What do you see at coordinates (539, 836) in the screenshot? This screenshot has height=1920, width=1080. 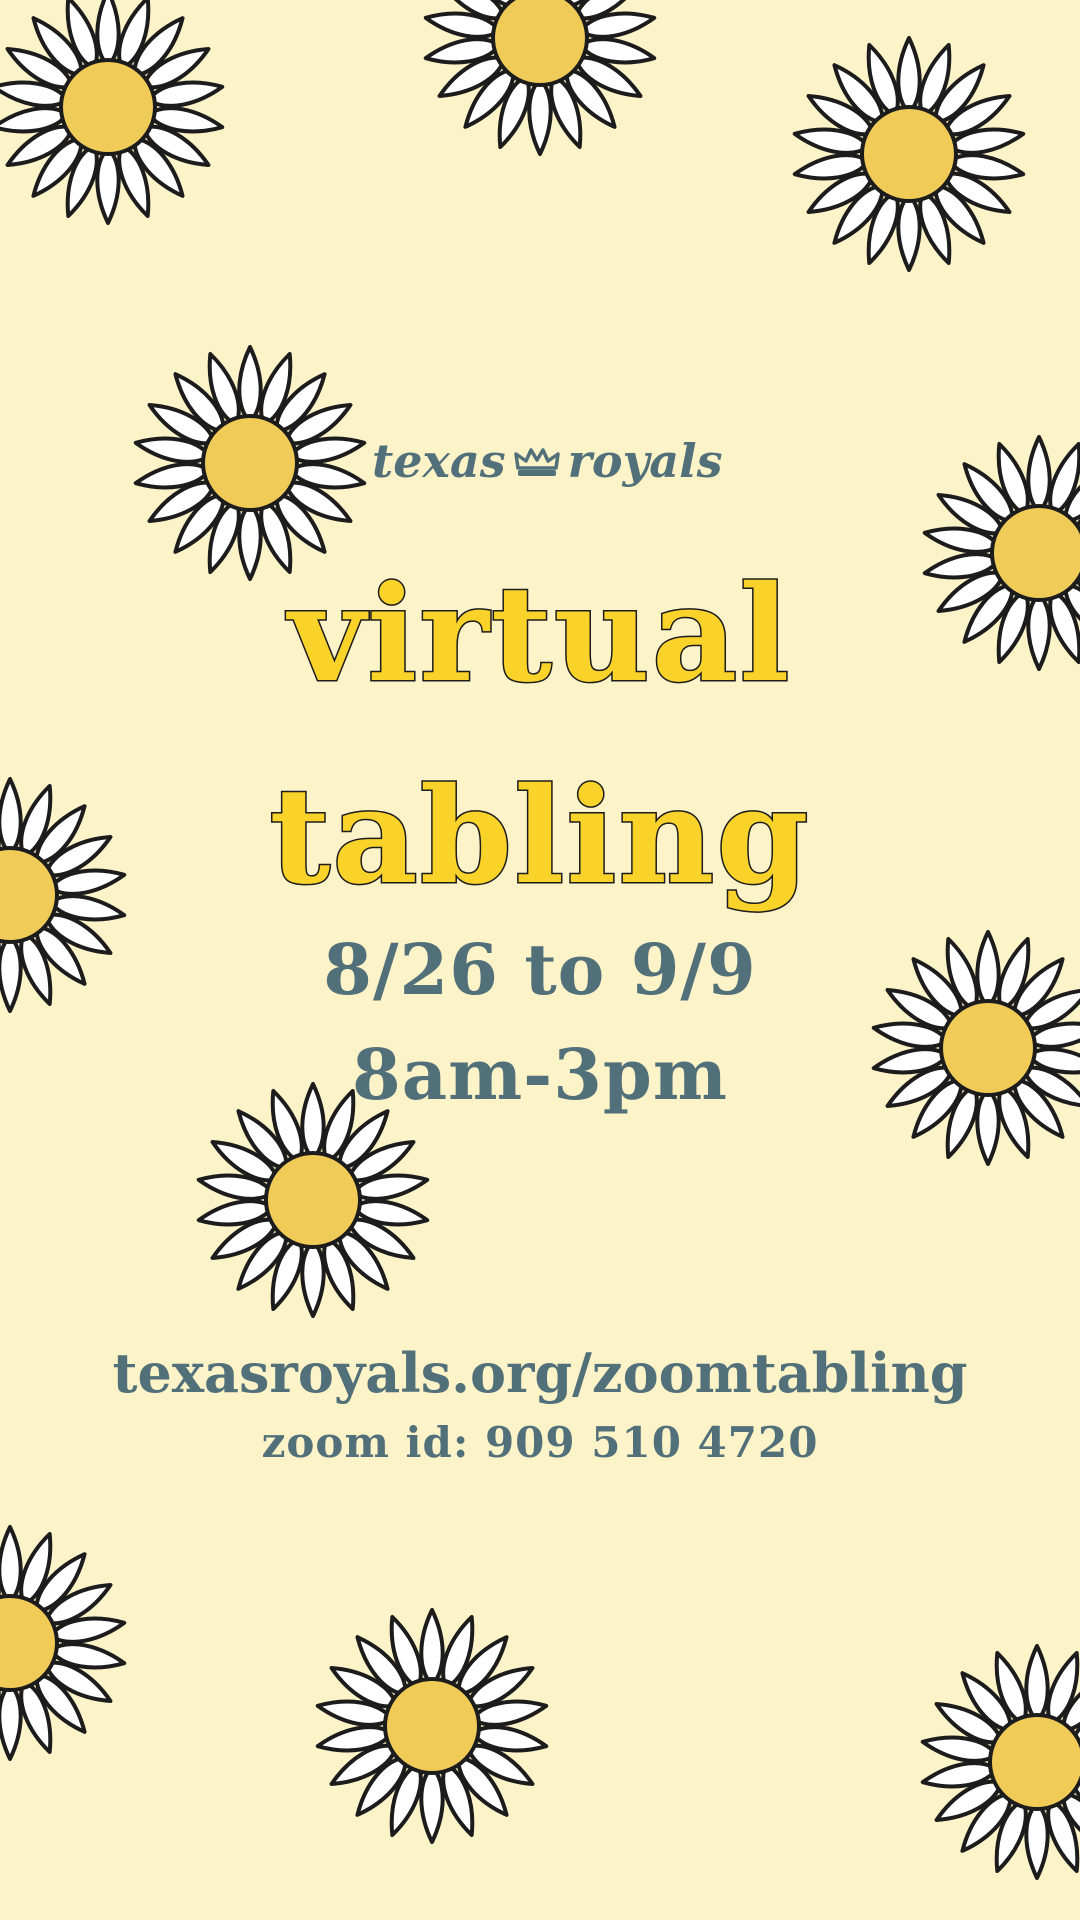 I see `headline-tabling: tabling` at bounding box center [539, 836].